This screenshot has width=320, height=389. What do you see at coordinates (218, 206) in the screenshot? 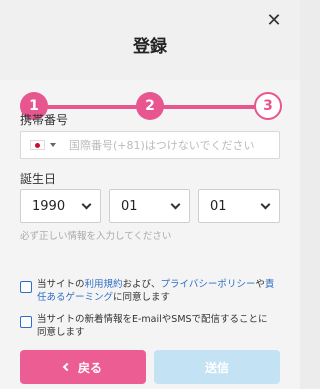
I see `day-value: 01` at bounding box center [218, 206].